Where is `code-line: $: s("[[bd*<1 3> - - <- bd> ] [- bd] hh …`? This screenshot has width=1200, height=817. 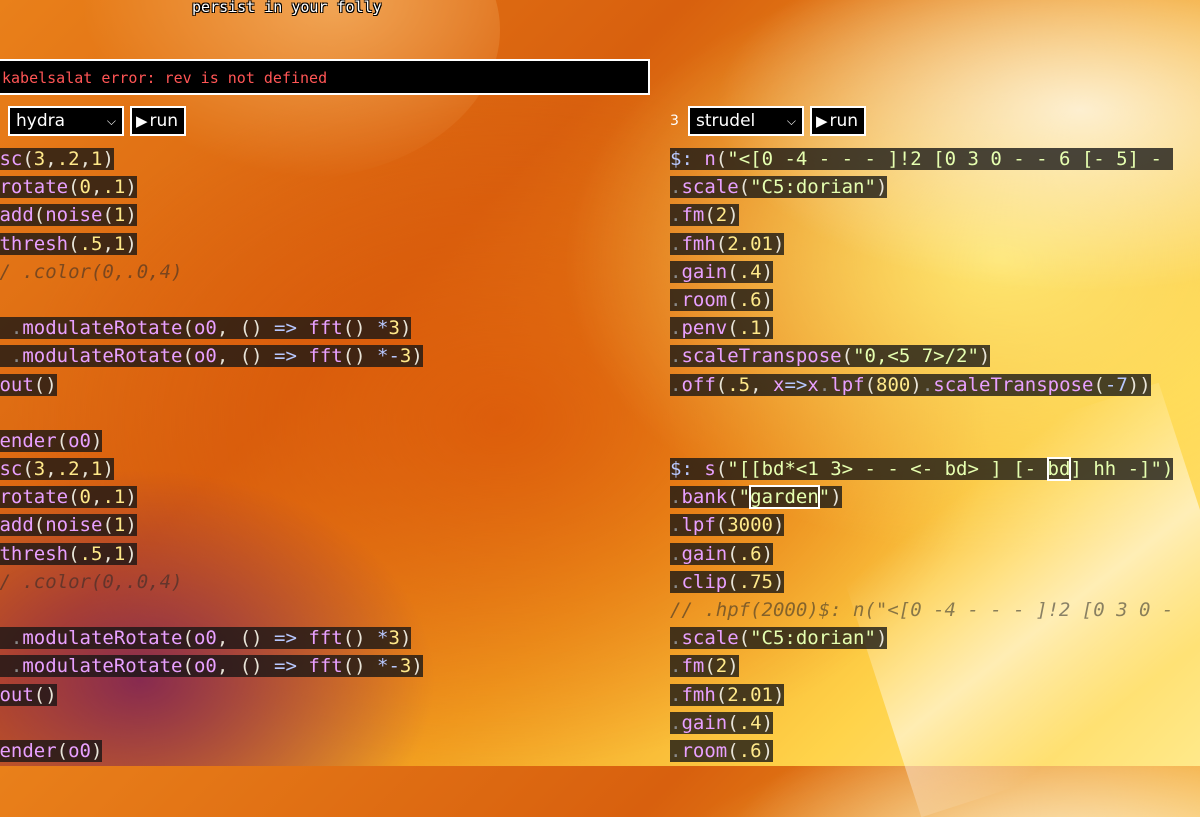
code-line: $: s("[[bd*<1 3> - - <- bd> ] [- bd] hh … is located at coordinates (922, 469).